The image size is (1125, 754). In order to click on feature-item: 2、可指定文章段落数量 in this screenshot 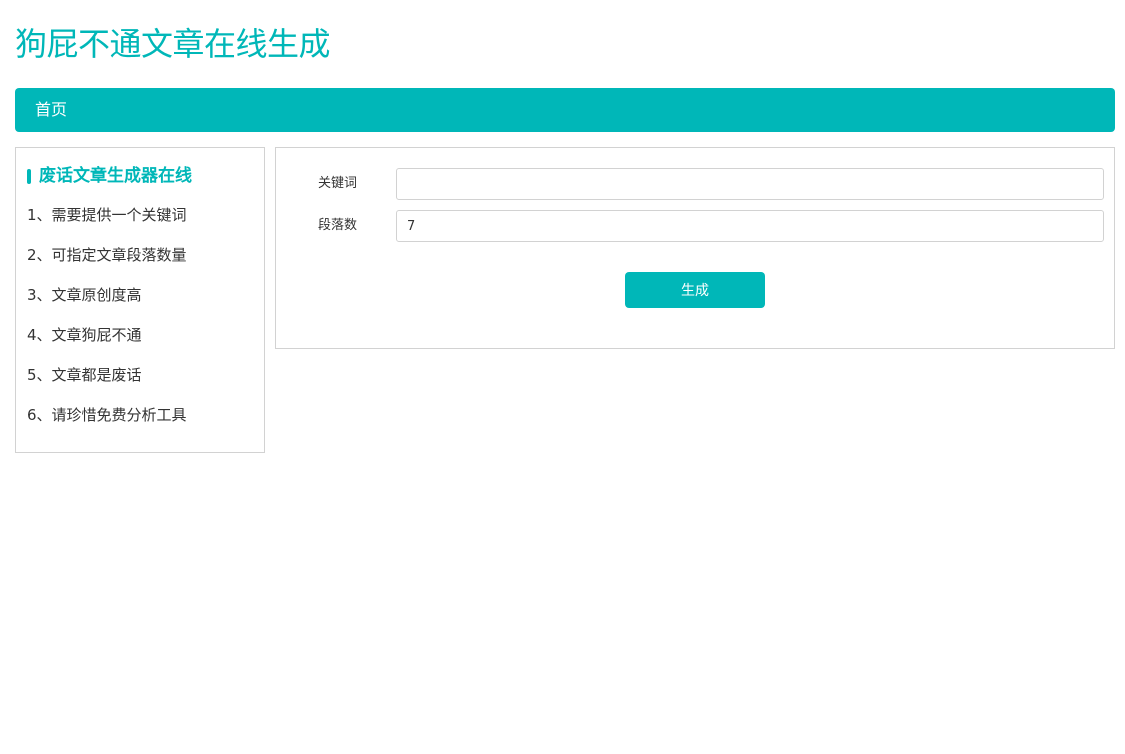, I will do `click(107, 255)`.